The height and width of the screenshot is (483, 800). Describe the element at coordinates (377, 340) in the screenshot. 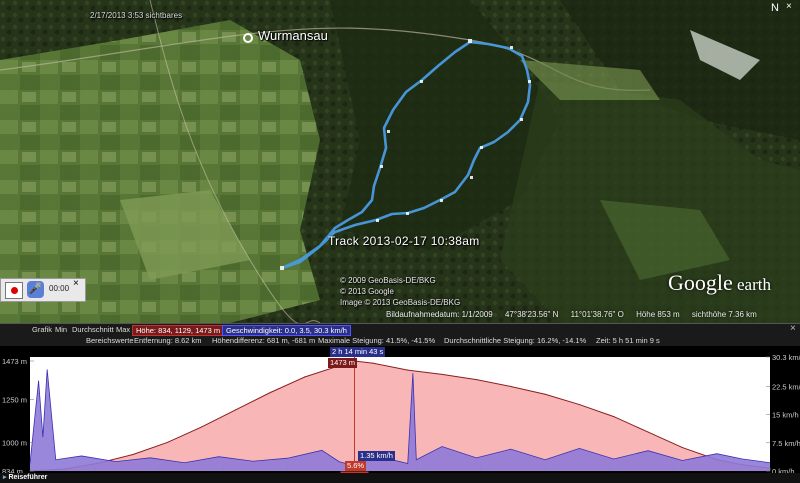

I see `max-slope-value: Maximale Steigung: 41.5%, -41.5%` at that location.